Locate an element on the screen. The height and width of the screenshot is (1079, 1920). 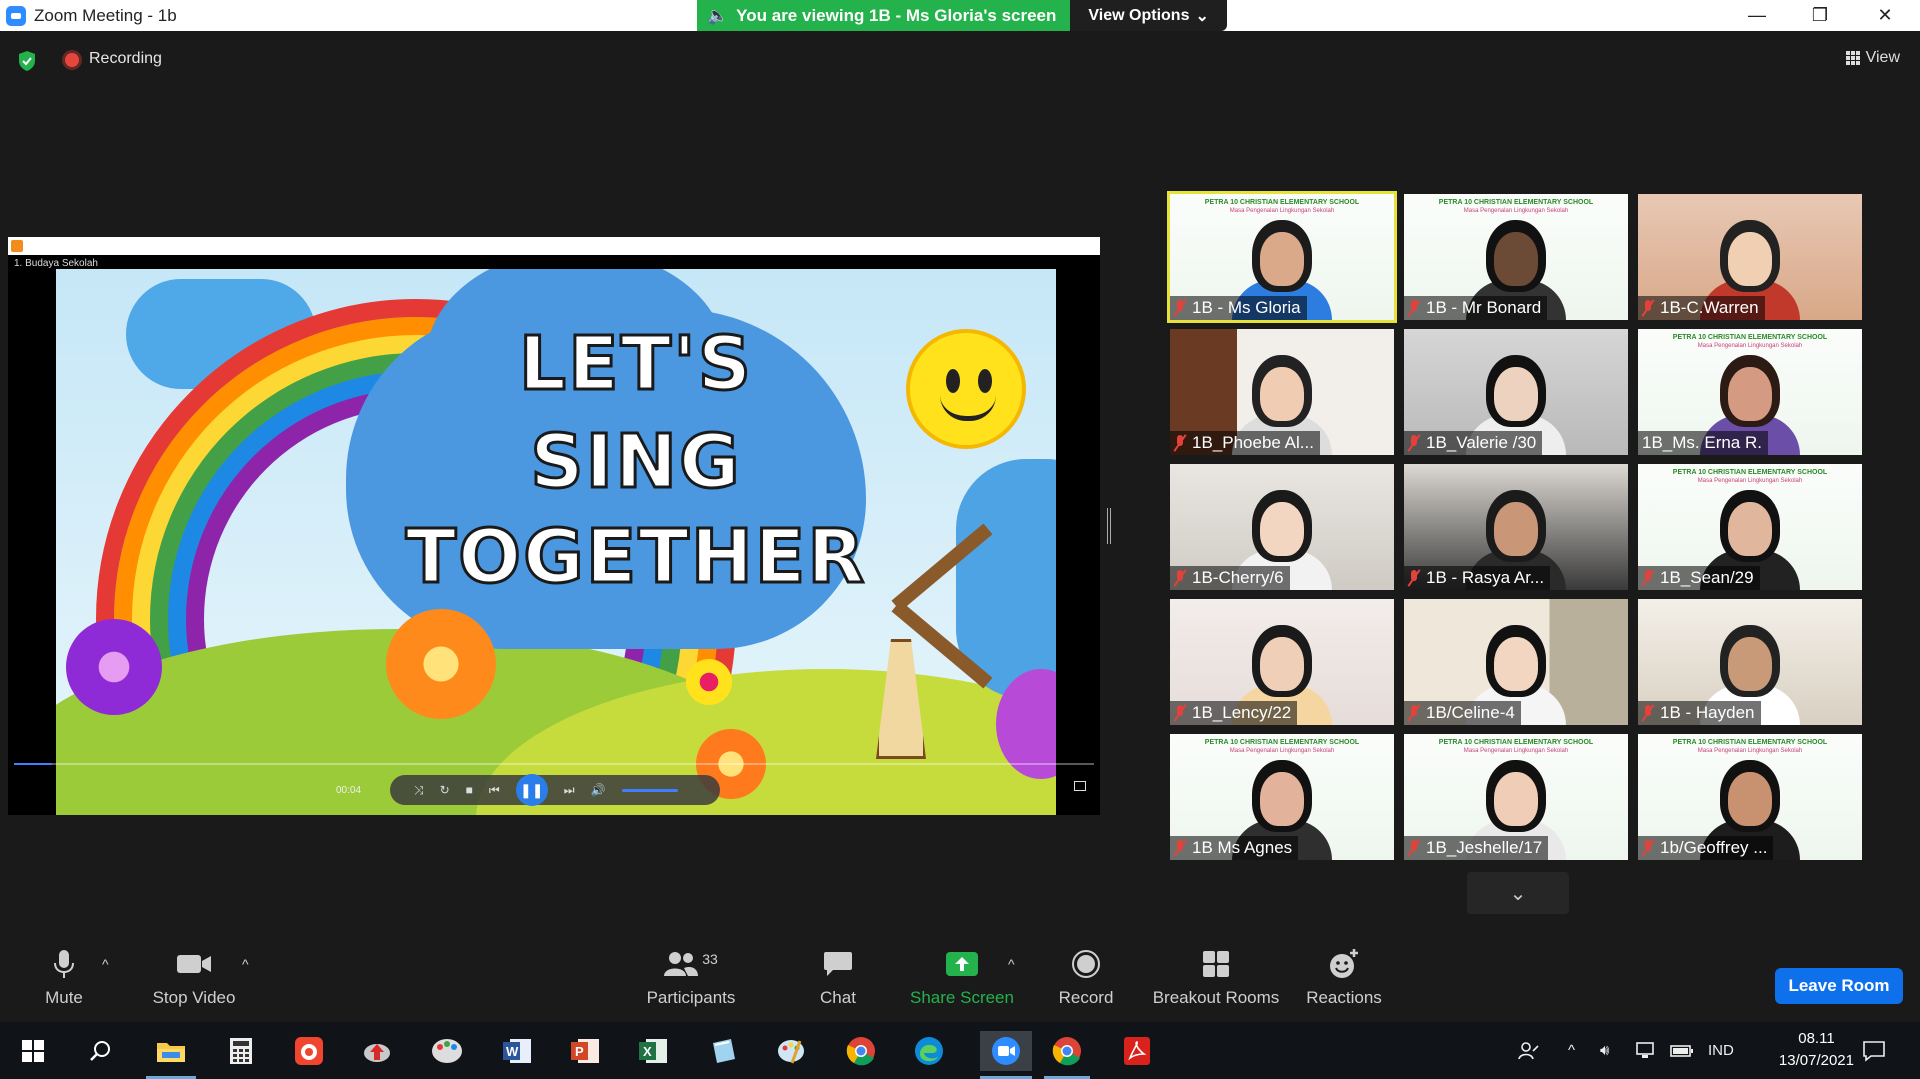
calculator-icon is located at coordinates (241, 1051).